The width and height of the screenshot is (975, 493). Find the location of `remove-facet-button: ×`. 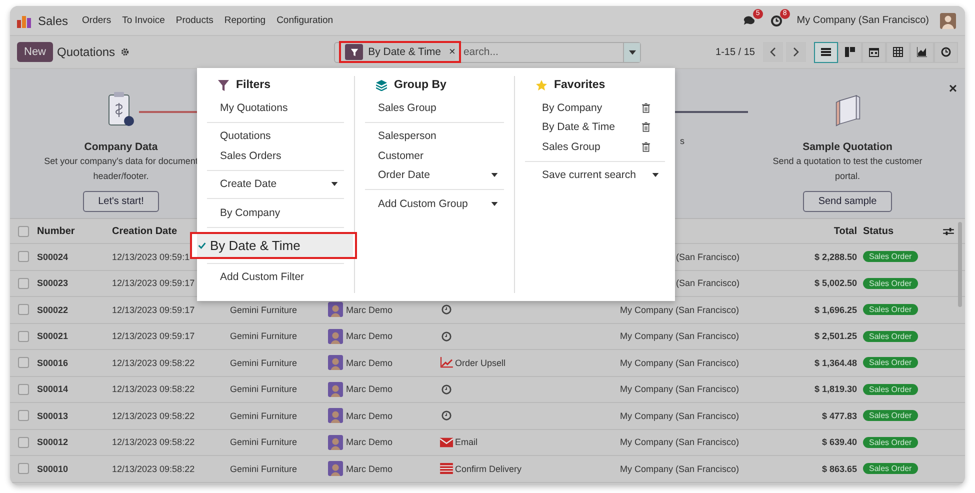

remove-facet-button: × is located at coordinates (452, 52).